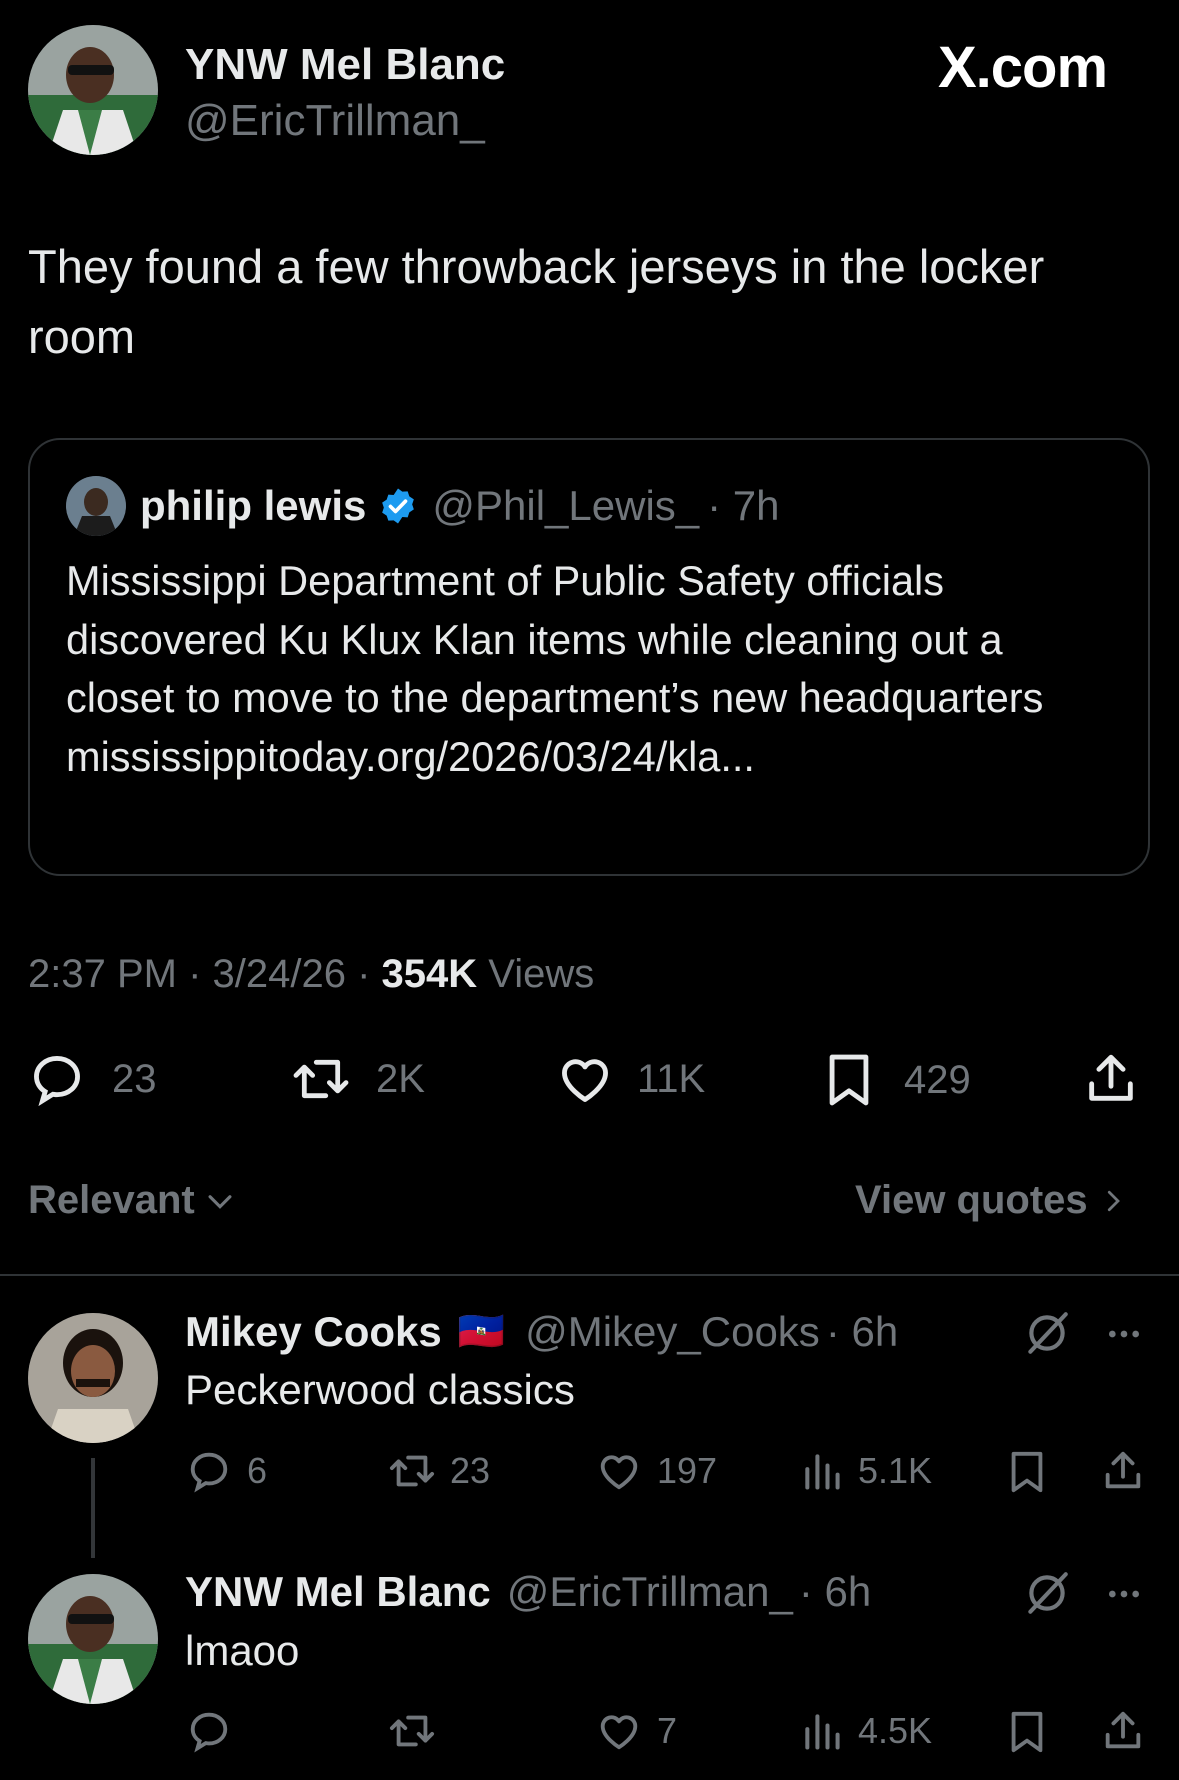 The image size is (1179, 1780). Describe the element at coordinates (93, 1508) in the screenshot. I see `thread-line` at that location.